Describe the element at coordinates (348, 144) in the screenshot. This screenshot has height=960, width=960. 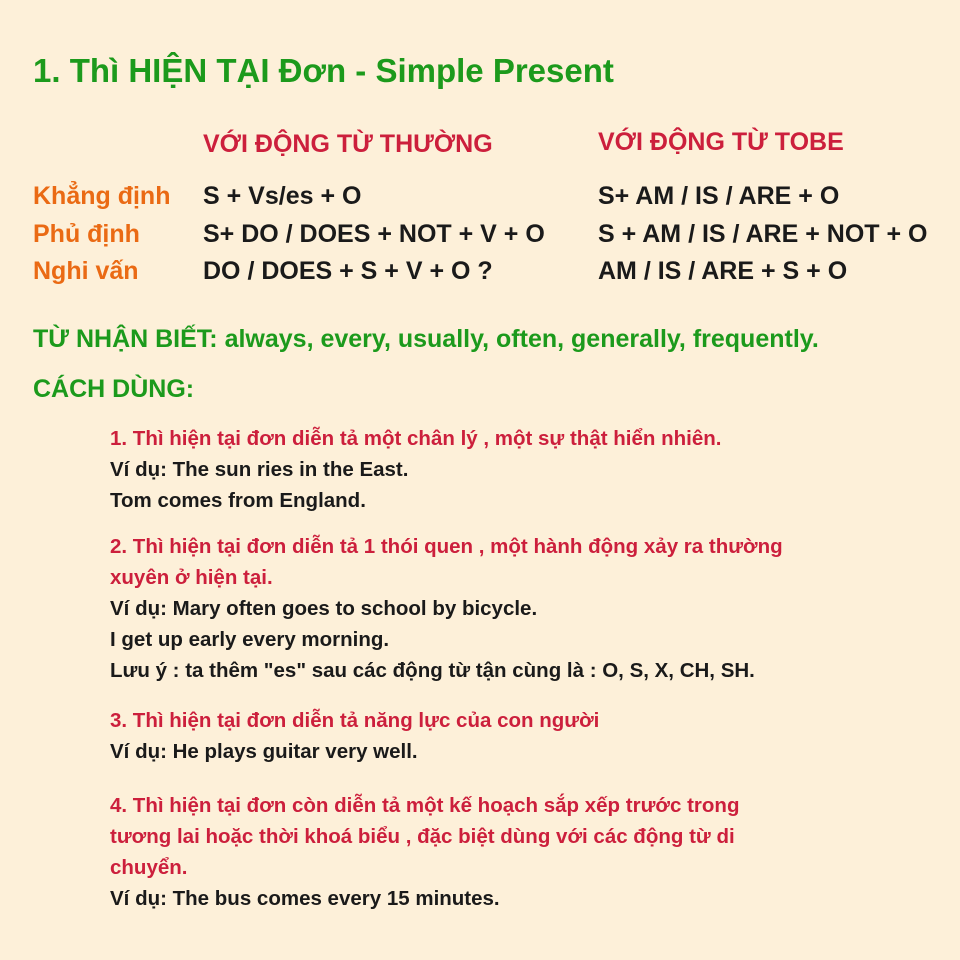
I see `column-header-regular-verbs: VỚI ĐỘNG TỪ THƯỜNG` at that location.